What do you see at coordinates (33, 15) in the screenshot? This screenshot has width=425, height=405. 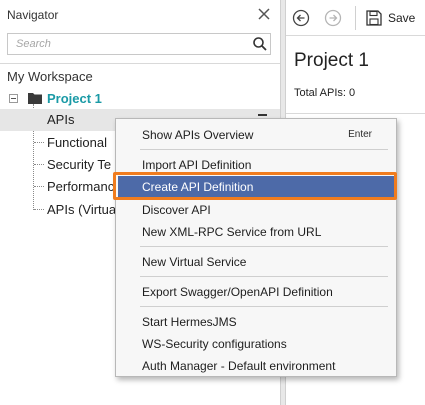 I see `navigator-title: Navigator` at bounding box center [33, 15].